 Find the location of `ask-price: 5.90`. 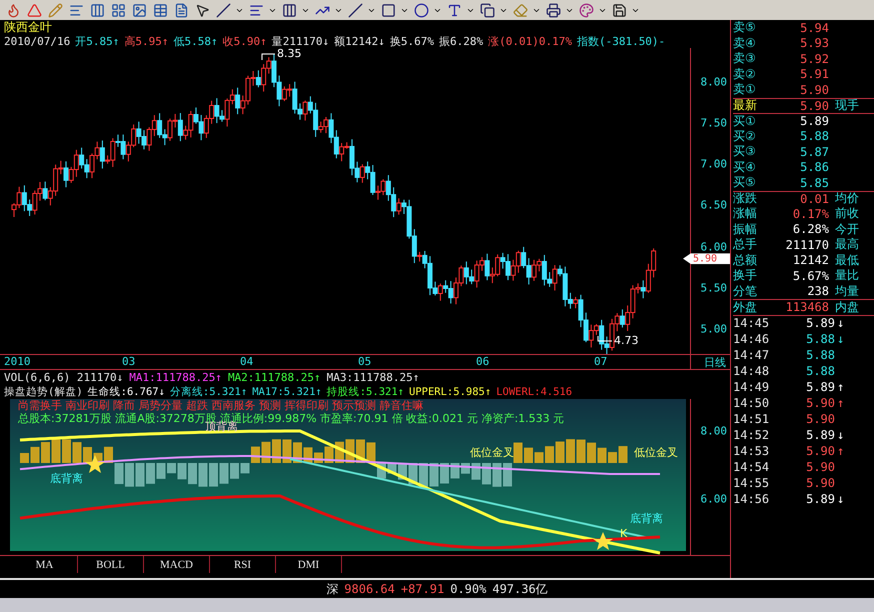

ask-price: 5.90 is located at coordinates (814, 89).